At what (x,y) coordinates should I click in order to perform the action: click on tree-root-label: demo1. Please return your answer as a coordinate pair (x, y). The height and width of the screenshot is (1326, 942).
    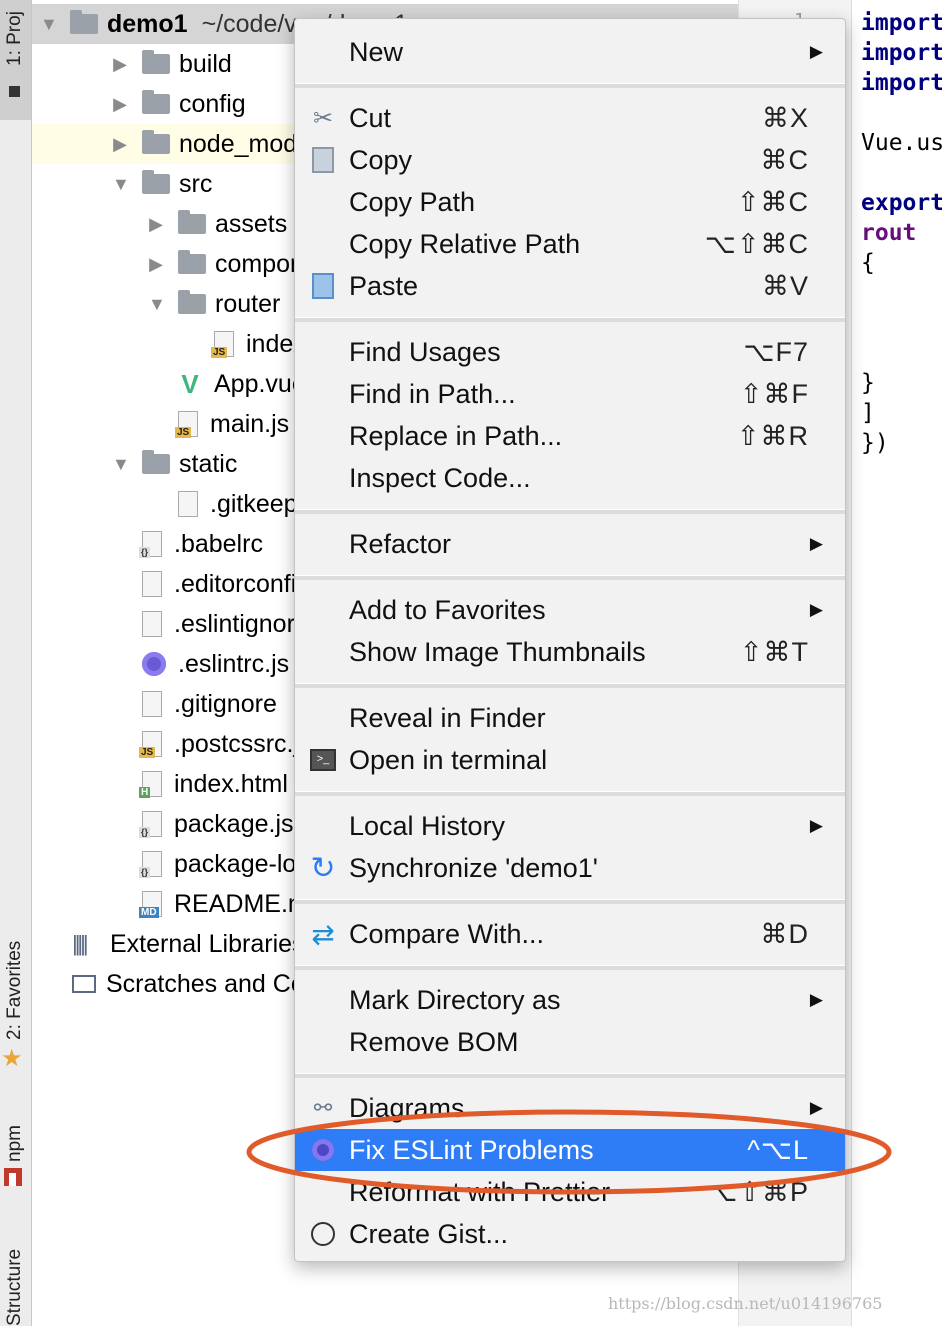
    Looking at the image, I should click on (147, 23).